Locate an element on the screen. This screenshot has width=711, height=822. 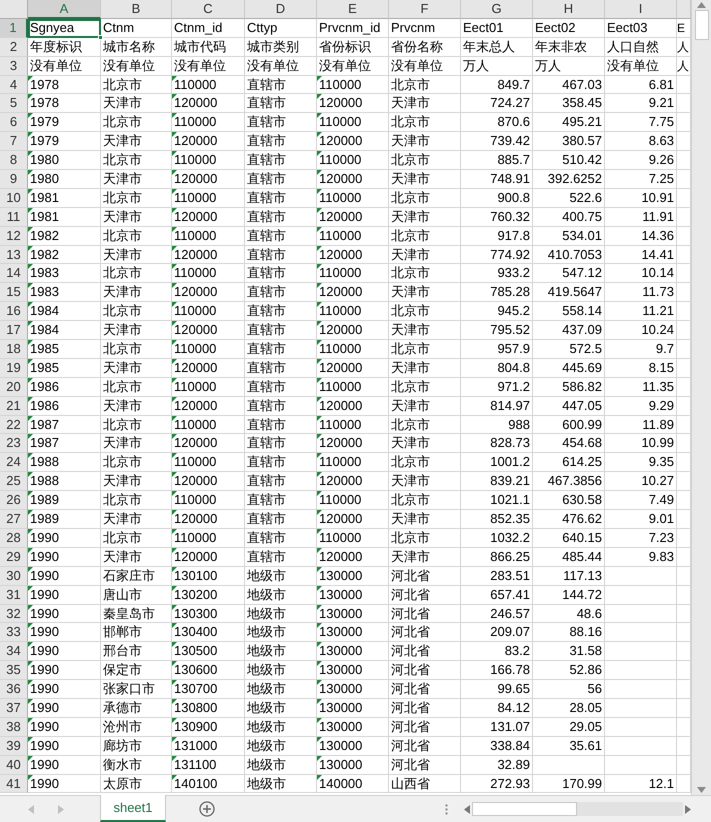
row-header: 11 is located at coordinates (14, 217).